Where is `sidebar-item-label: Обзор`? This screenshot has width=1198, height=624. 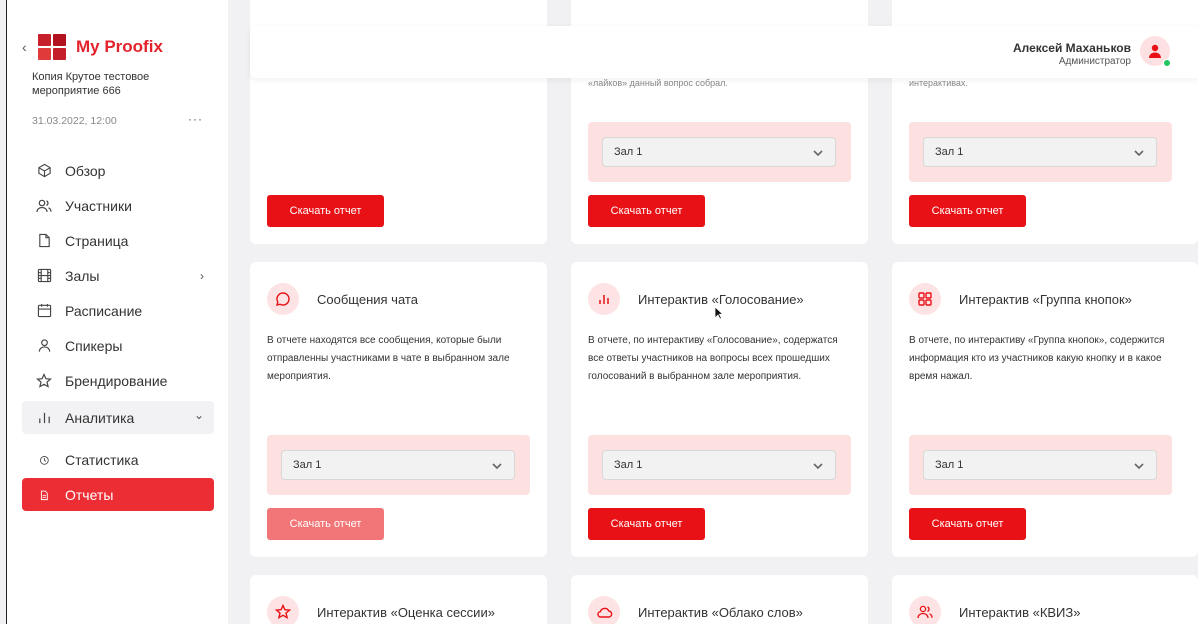 sidebar-item-label: Обзор is located at coordinates (85, 170).